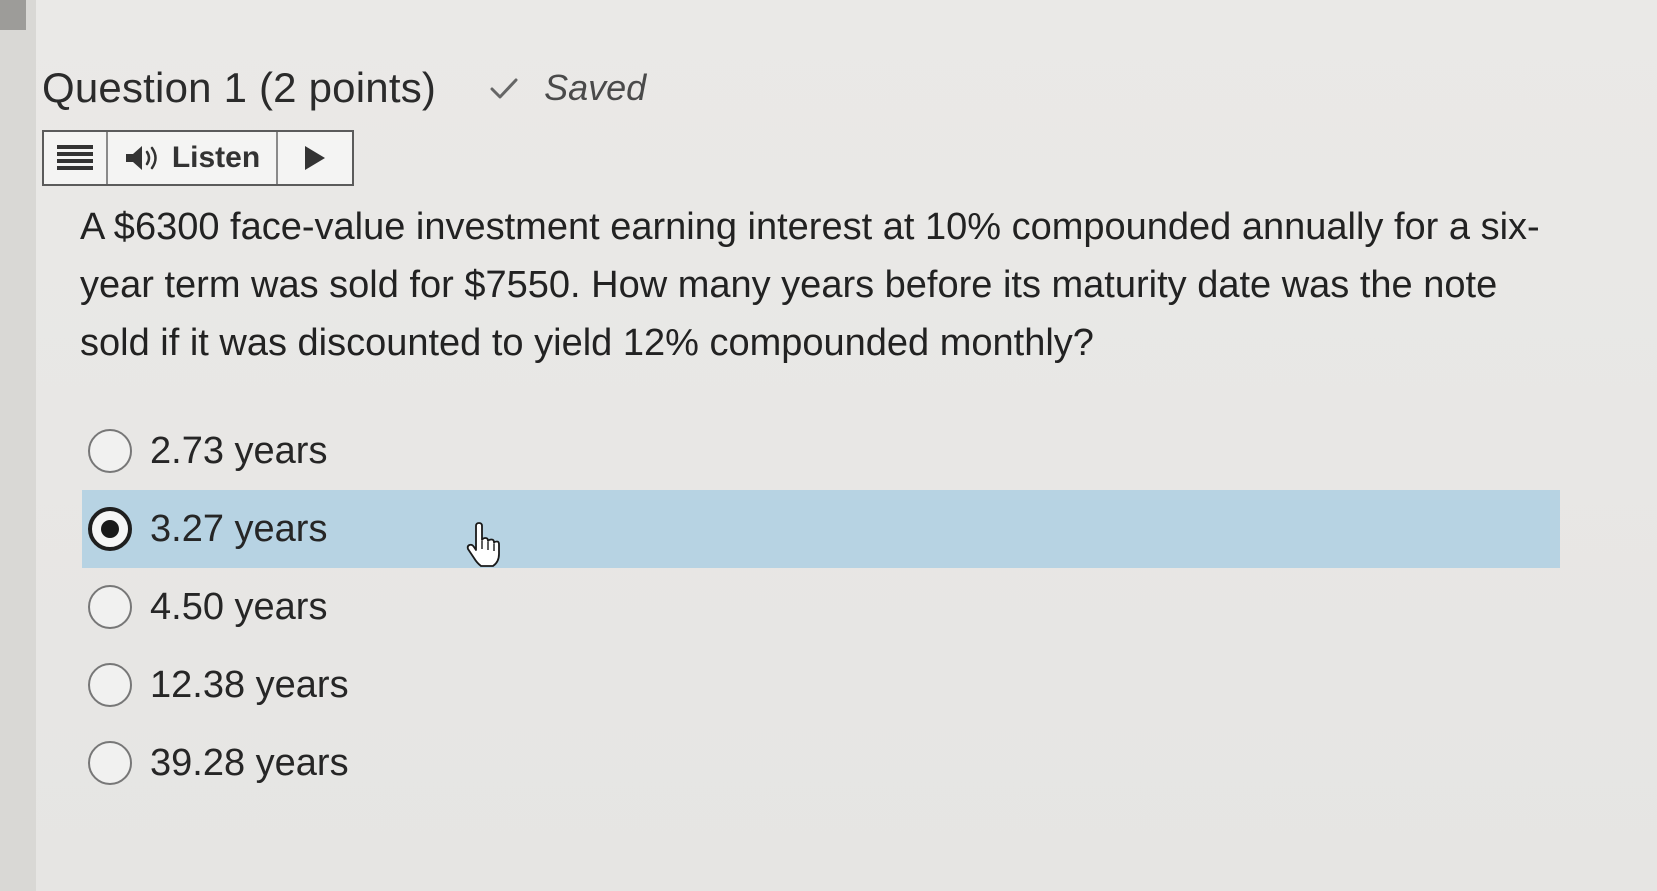  I want to click on checkmark-icon, so click(504, 88).